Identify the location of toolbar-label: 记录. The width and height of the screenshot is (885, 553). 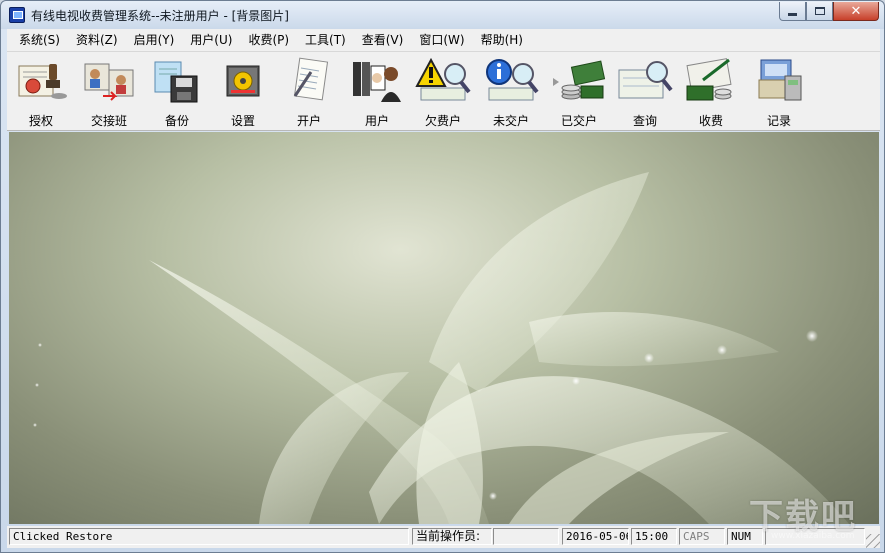
(778, 121).